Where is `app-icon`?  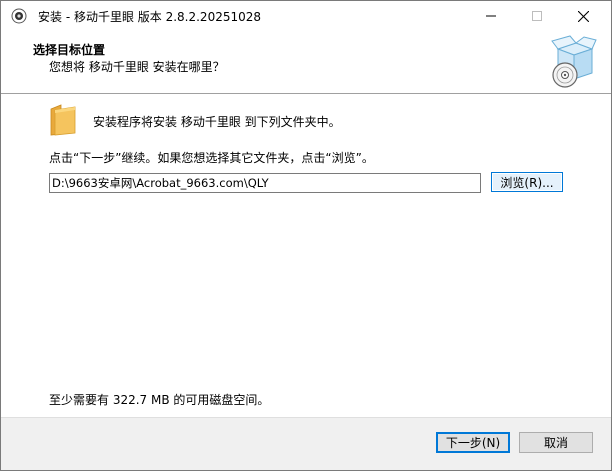 app-icon is located at coordinates (19, 16).